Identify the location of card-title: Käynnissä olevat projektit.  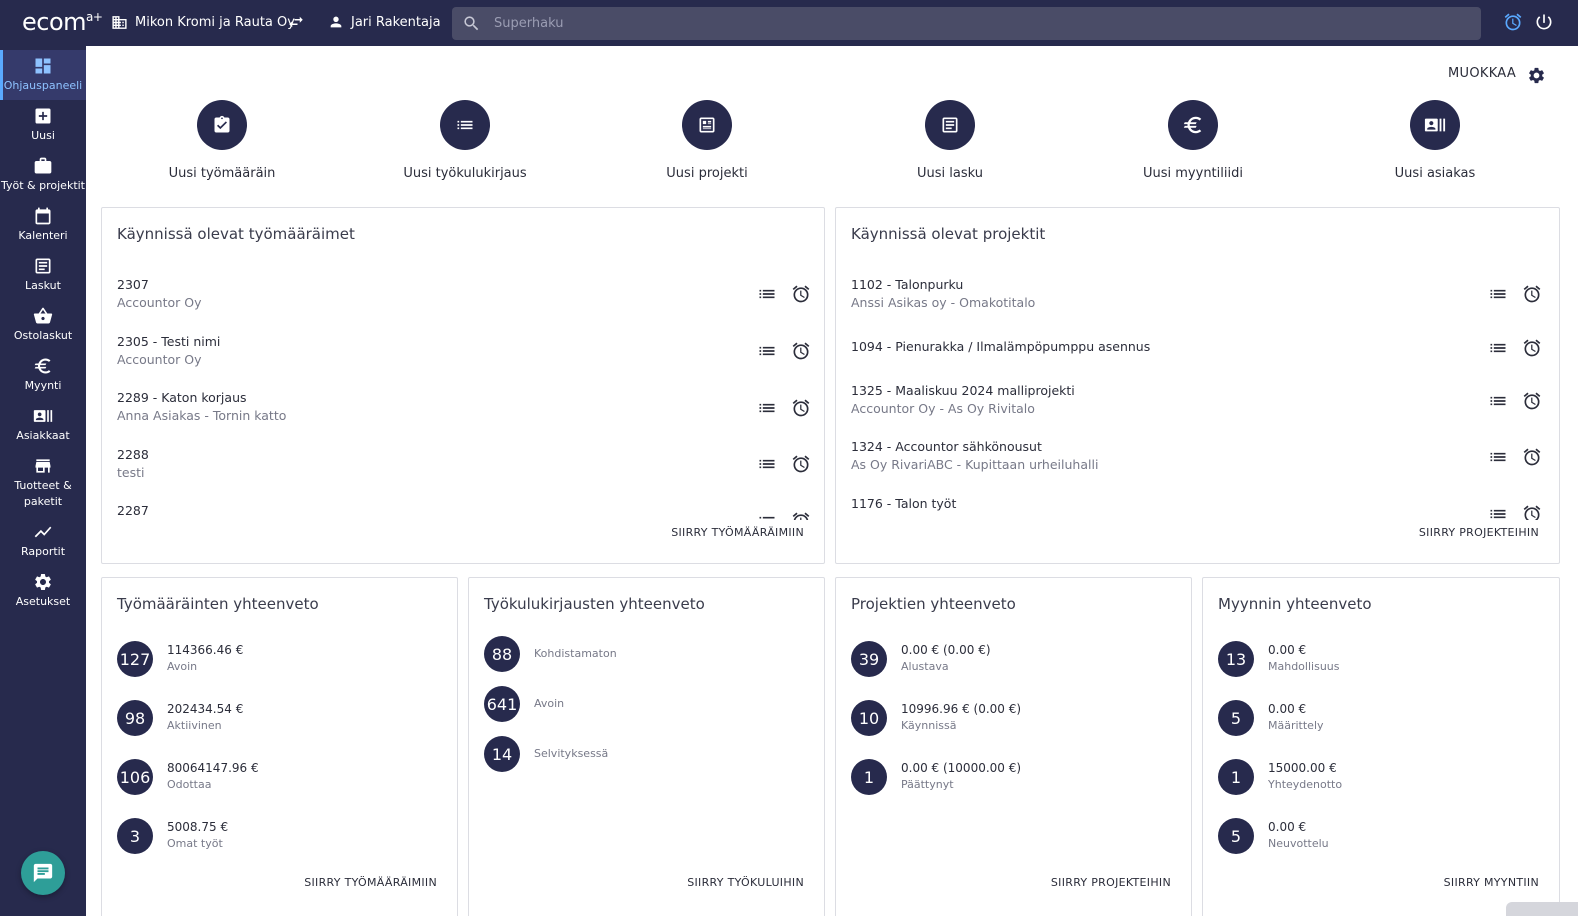
(948, 234).